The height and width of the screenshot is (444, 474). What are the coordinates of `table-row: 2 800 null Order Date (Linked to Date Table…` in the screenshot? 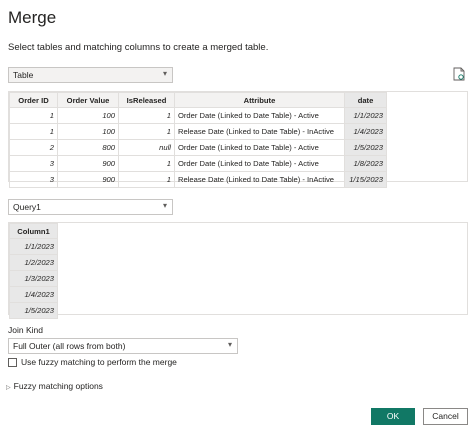 It's located at (198, 147).